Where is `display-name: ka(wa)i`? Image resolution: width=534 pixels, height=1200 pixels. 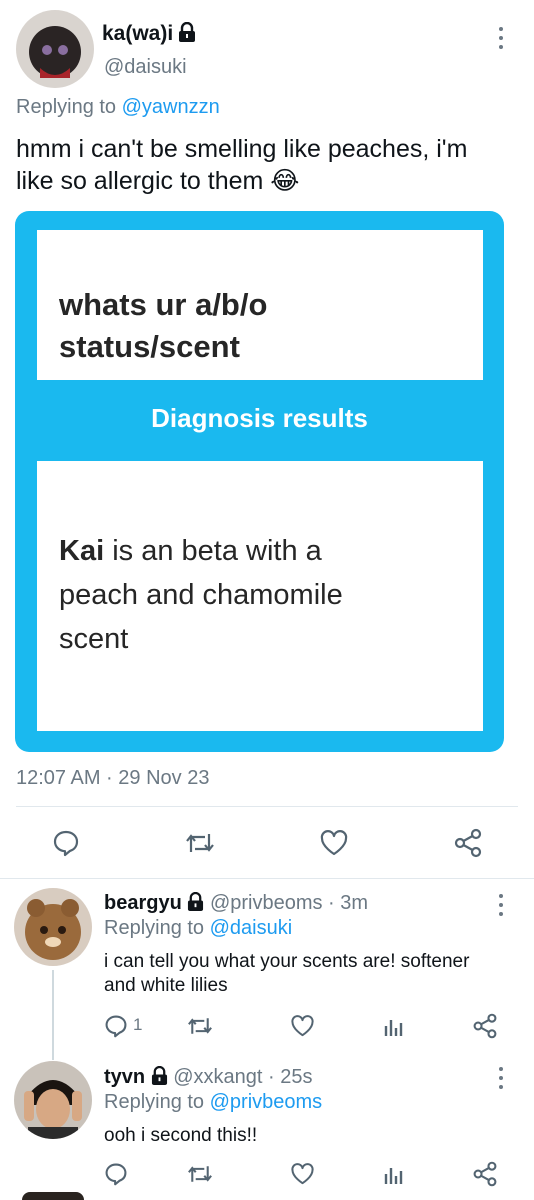
display-name: ka(wa)i is located at coordinates (137, 33).